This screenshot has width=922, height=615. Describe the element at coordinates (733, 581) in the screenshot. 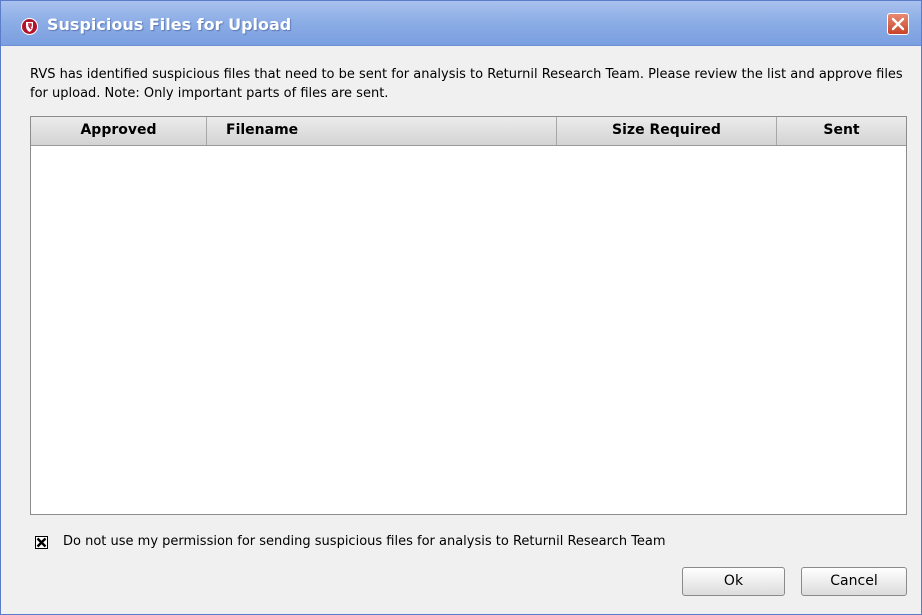

I see `ok-button: Ok` at that location.